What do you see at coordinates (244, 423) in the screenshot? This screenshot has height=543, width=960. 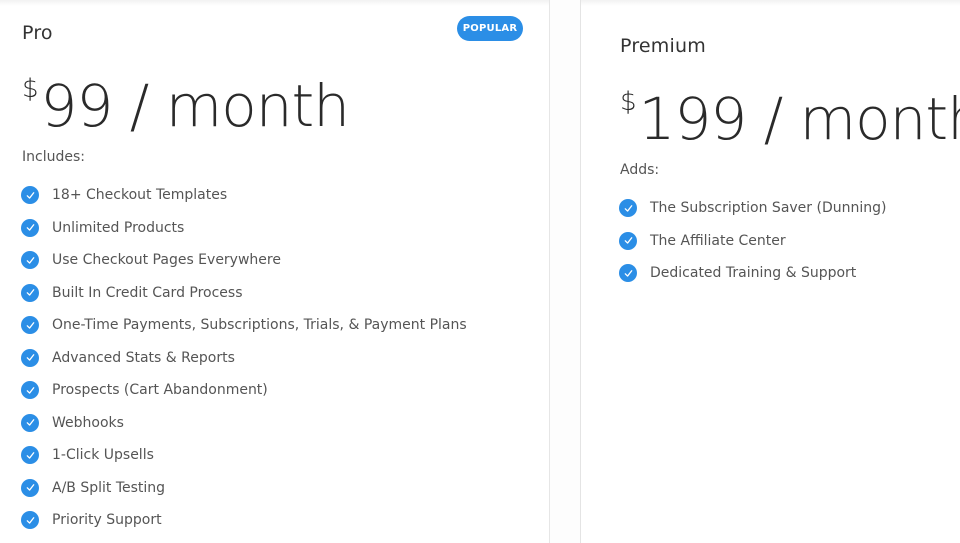 I see `feature-item: Webhooks` at bounding box center [244, 423].